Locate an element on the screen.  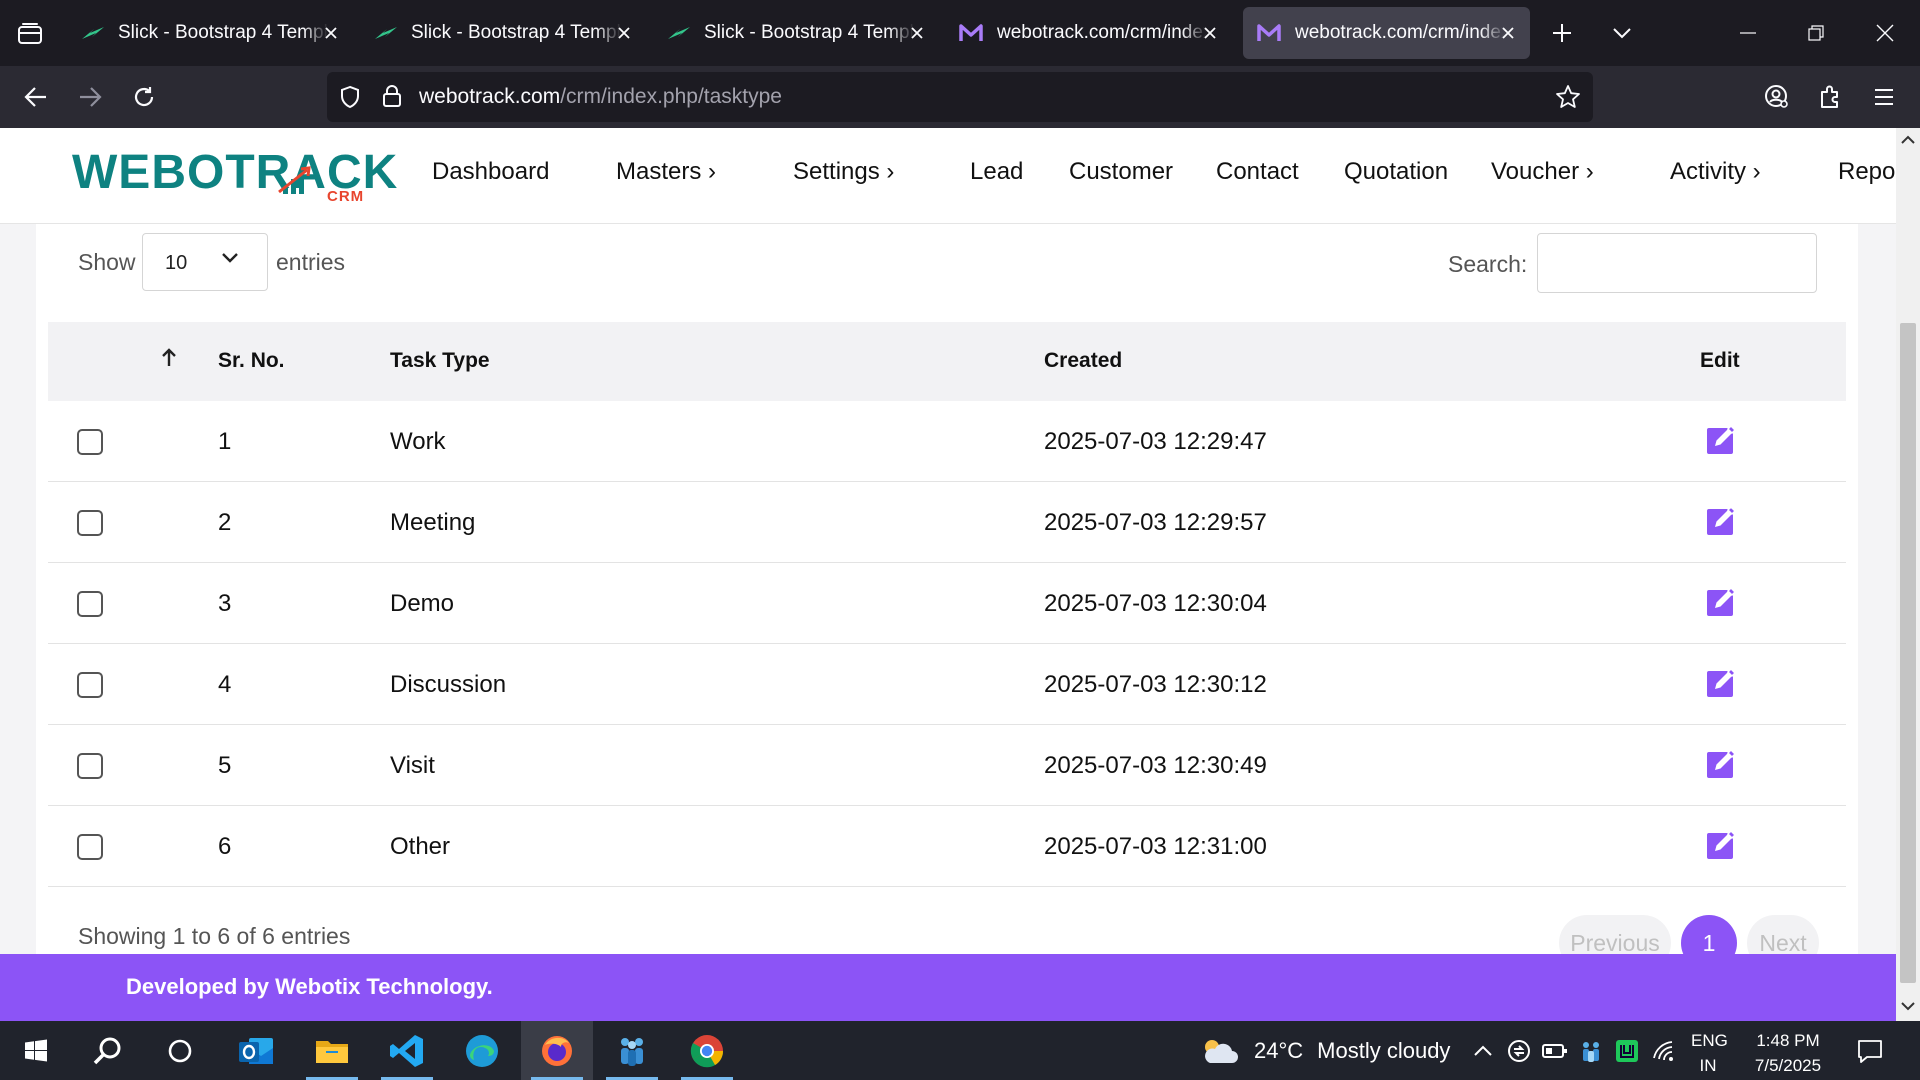
teams-icon is located at coordinates (632, 1050).